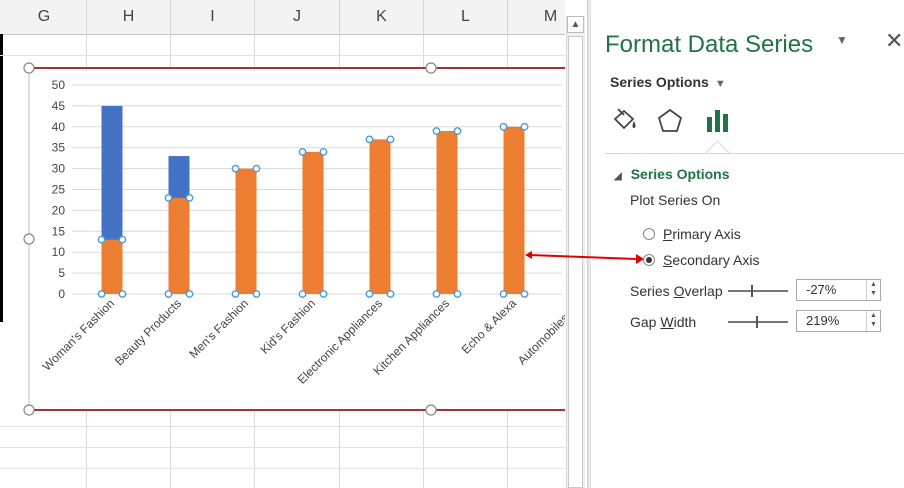  What do you see at coordinates (649, 260) in the screenshot?
I see `secondary-axis-radio` at bounding box center [649, 260].